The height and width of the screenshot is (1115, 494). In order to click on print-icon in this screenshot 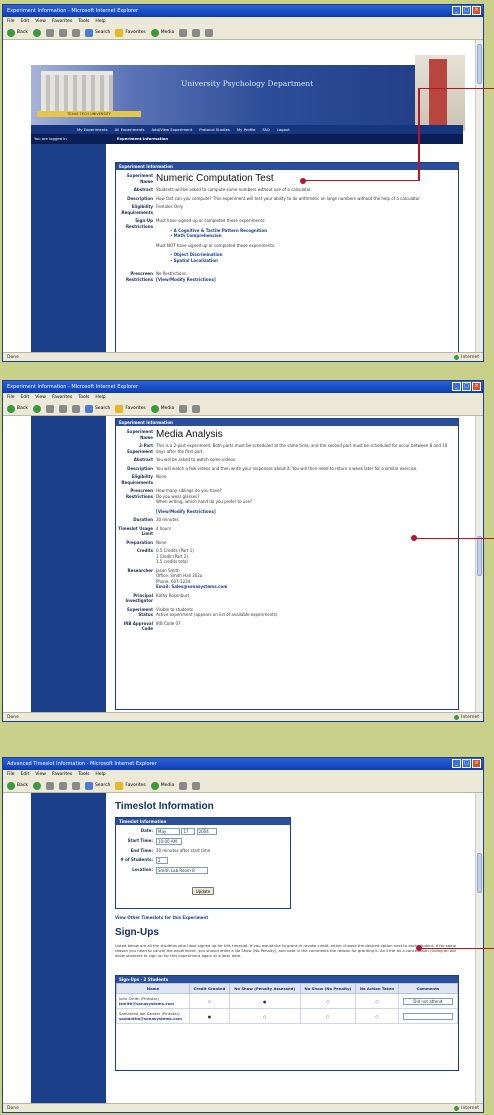, I will do `click(209, 32)`.